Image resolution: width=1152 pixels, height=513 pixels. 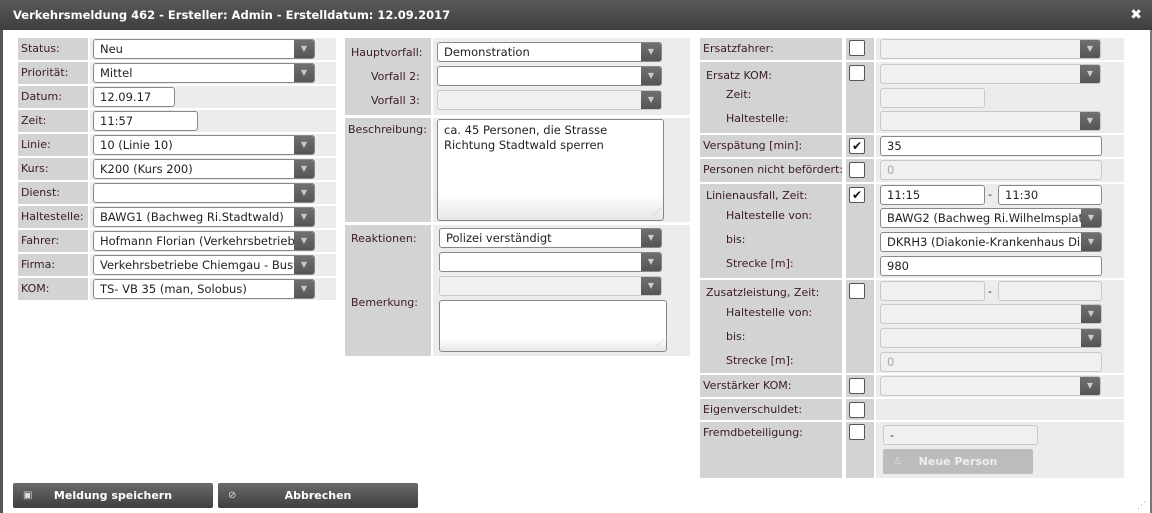 What do you see at coordinates (897, 461) in the screenshot?
I see `person-icon: ♙` at bounding box center [897, 461].